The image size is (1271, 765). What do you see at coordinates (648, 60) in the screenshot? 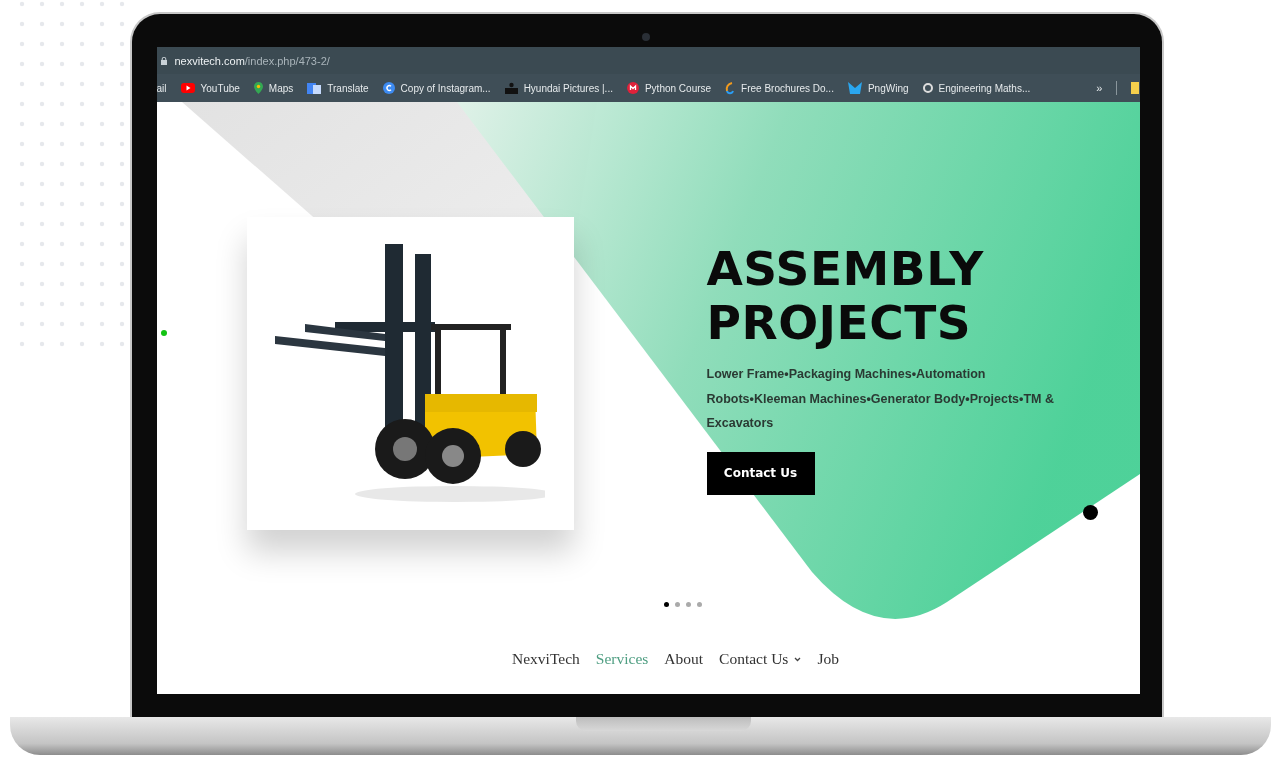
I see `address-bar: nexvitech.com/index.php/473-2/` at bounding box center [648, 60].